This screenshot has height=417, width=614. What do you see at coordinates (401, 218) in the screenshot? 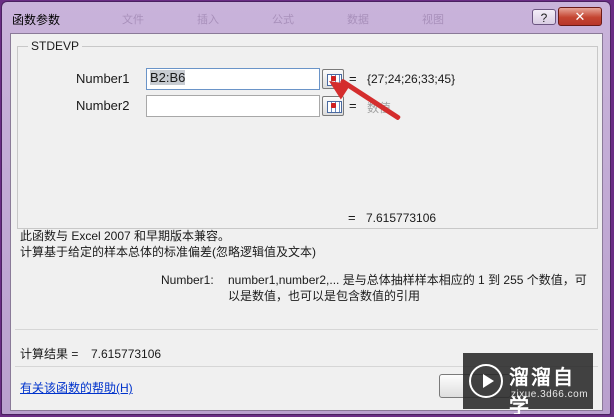
I see `formula-result: 7.615773106` at bounding box center [401, 218].